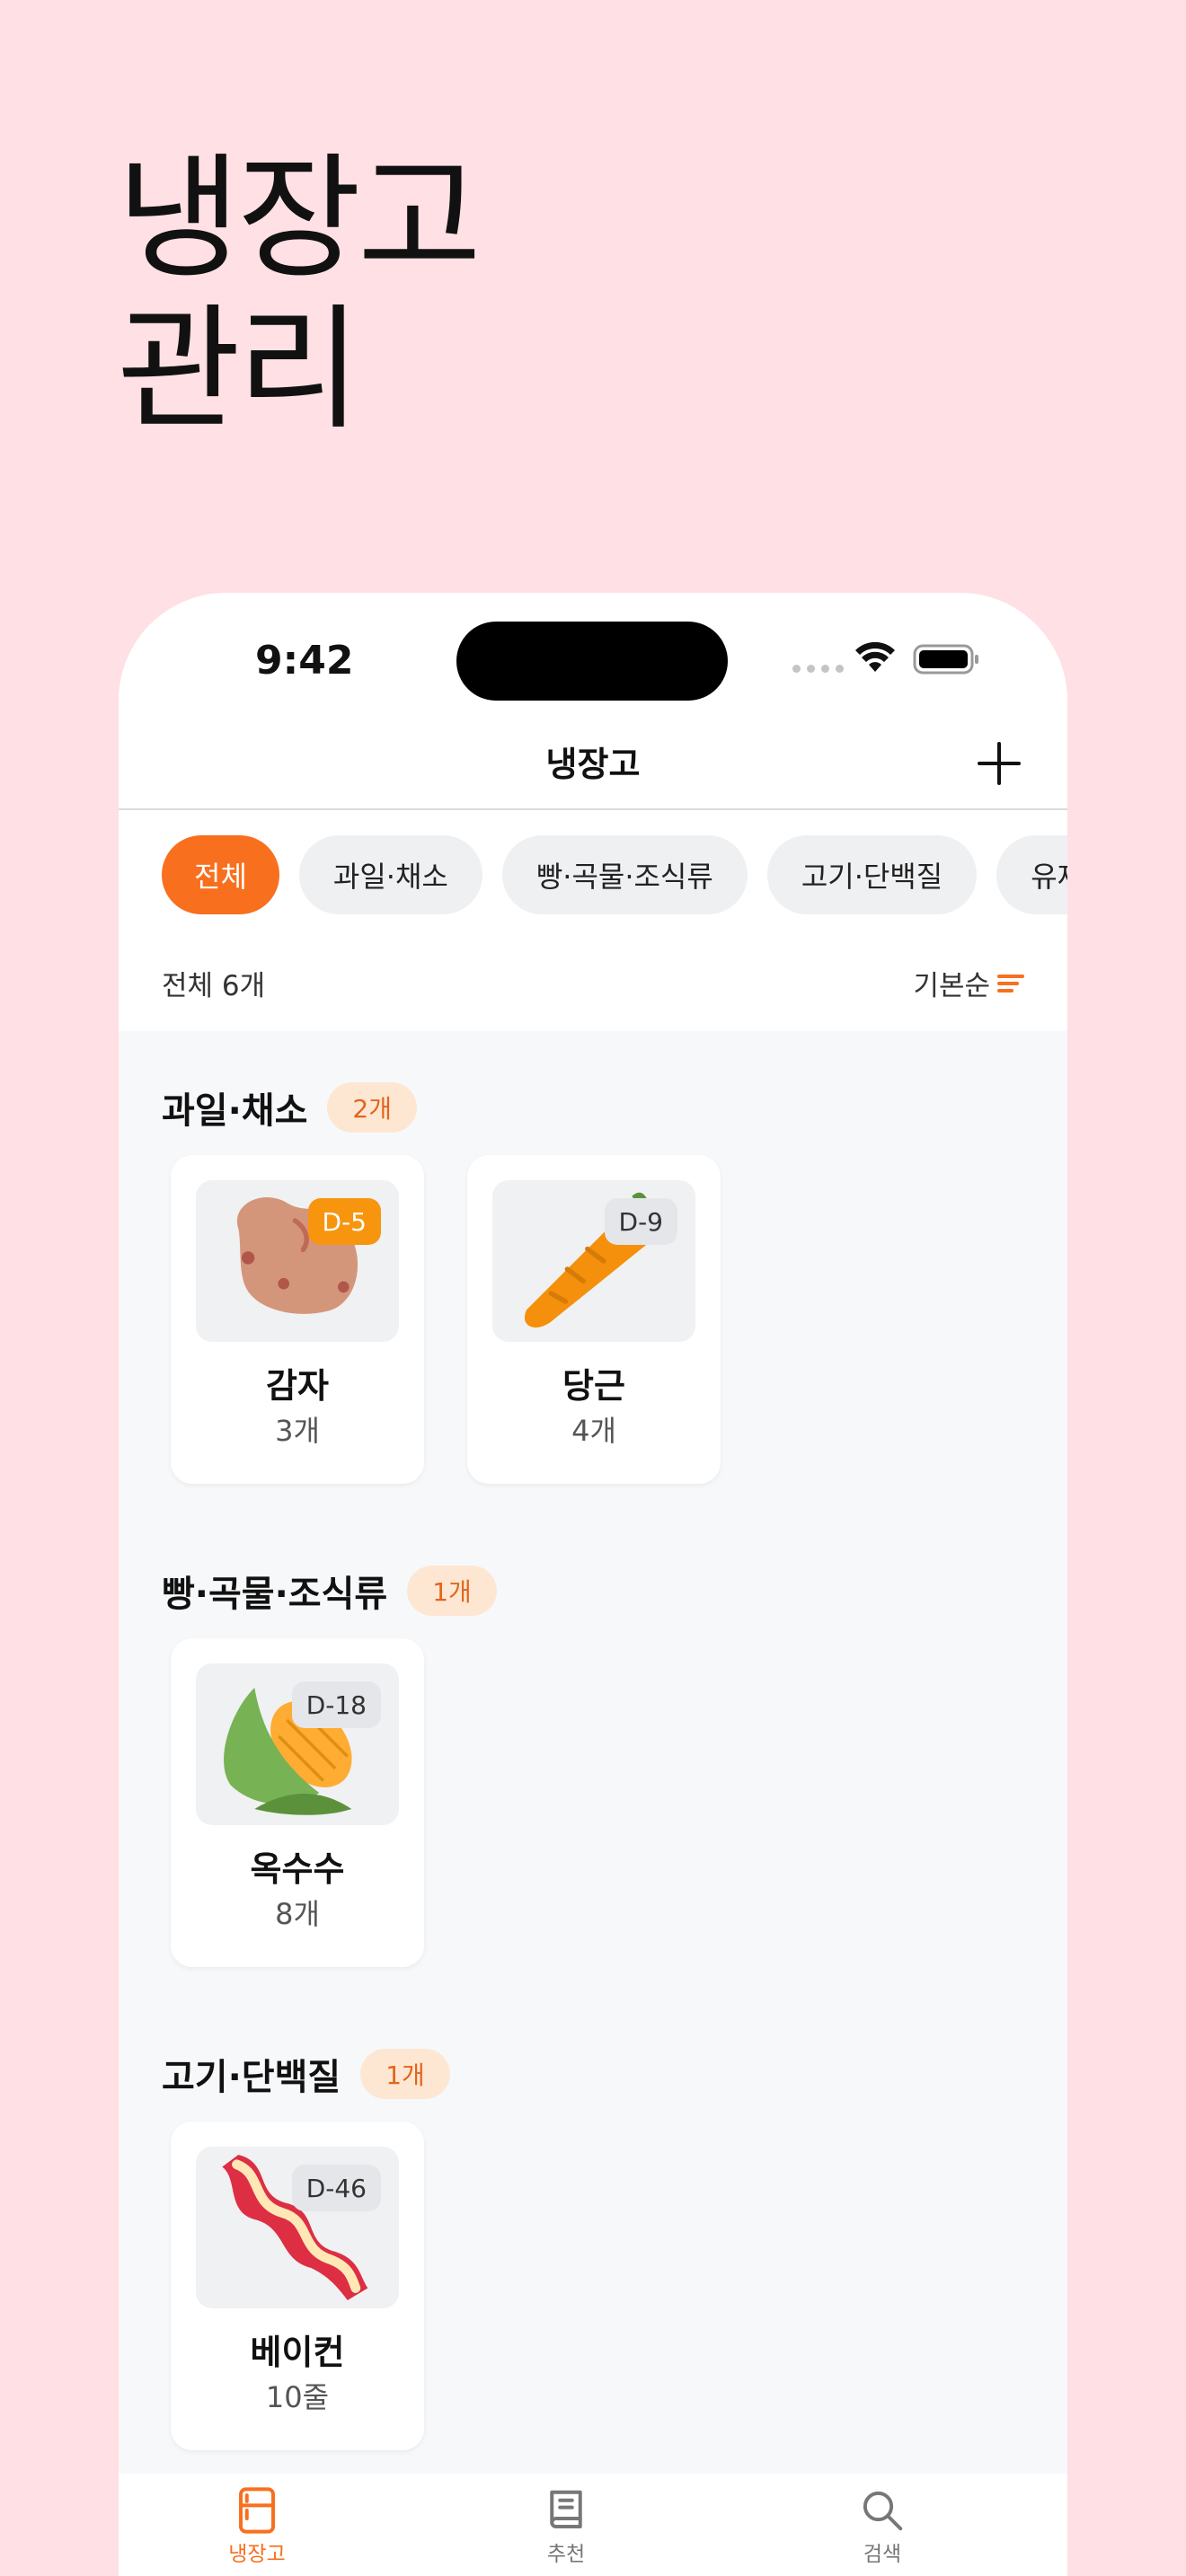  What do you see at coordinates (297, 2352) in the screenshot?
I see `item-name: 베이컨` at bounding box center [297, 2352].